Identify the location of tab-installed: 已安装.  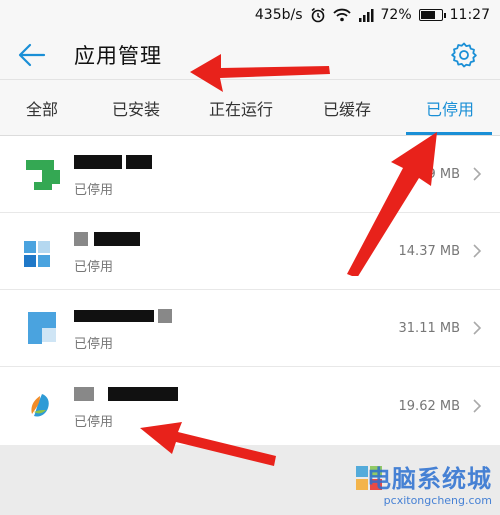
(136, 107).